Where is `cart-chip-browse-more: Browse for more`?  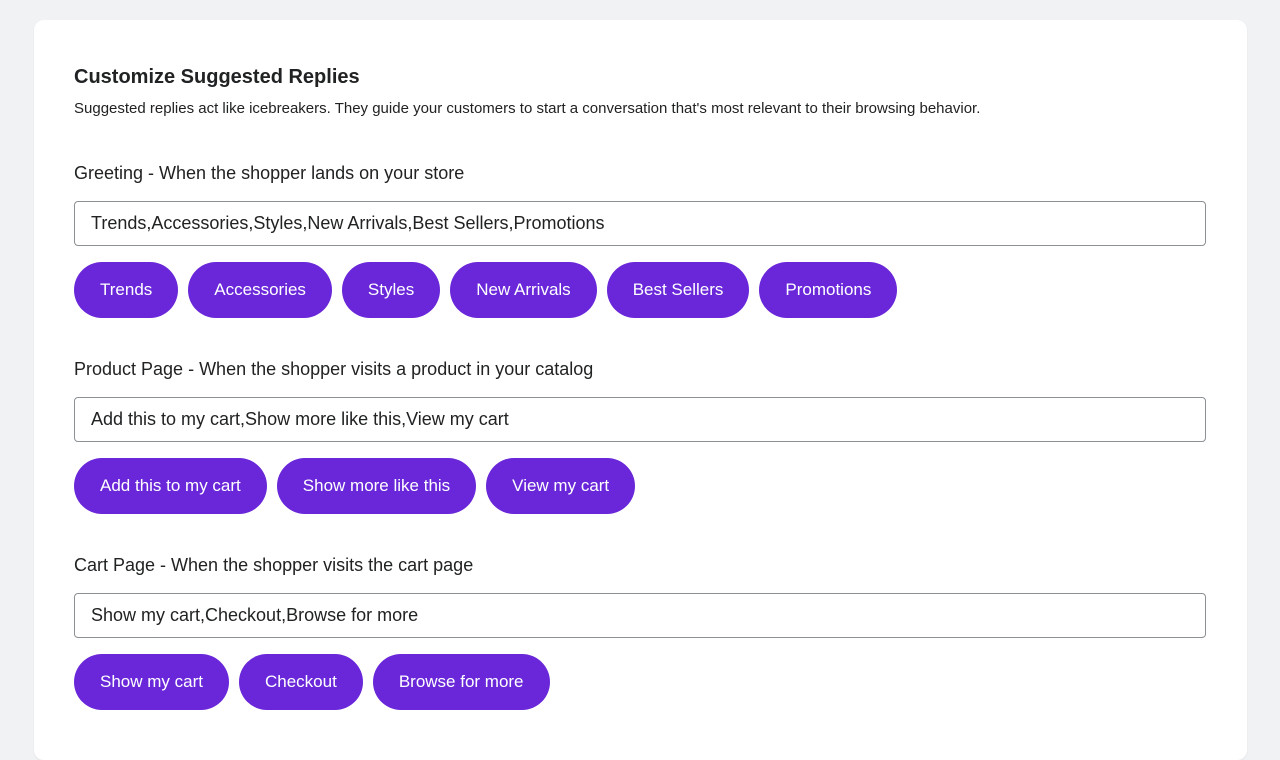 cart-chip-browse-more: Browse for more is located at coordinates (461, 682).